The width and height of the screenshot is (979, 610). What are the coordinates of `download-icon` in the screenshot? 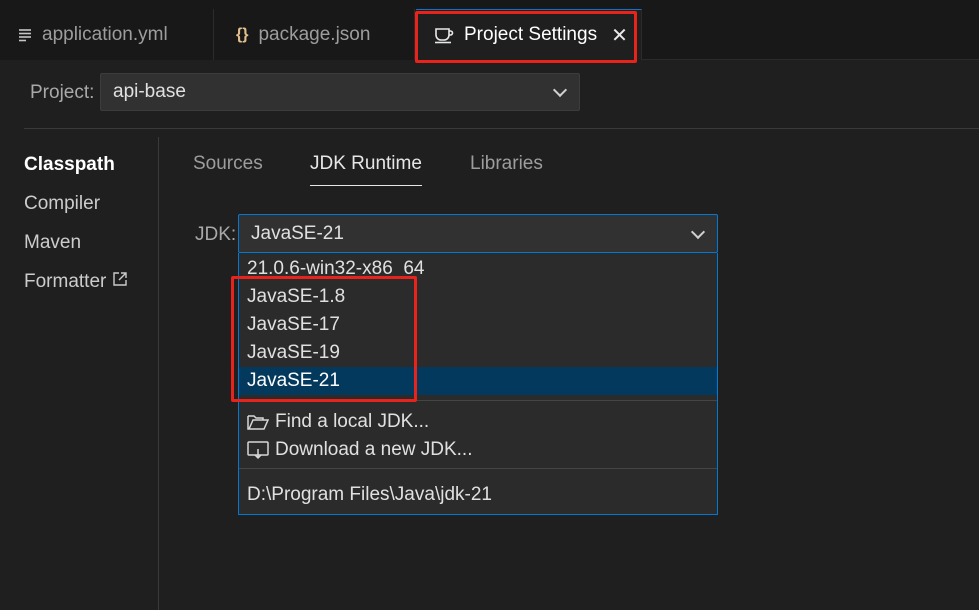 It's located at (258, 450).